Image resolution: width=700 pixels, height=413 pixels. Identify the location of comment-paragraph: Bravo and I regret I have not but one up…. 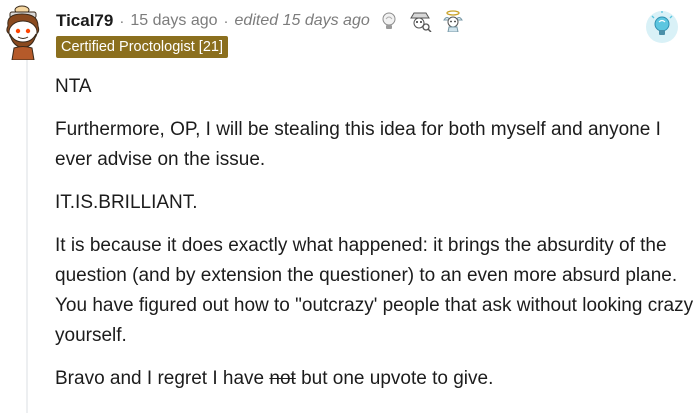
(375, 379).